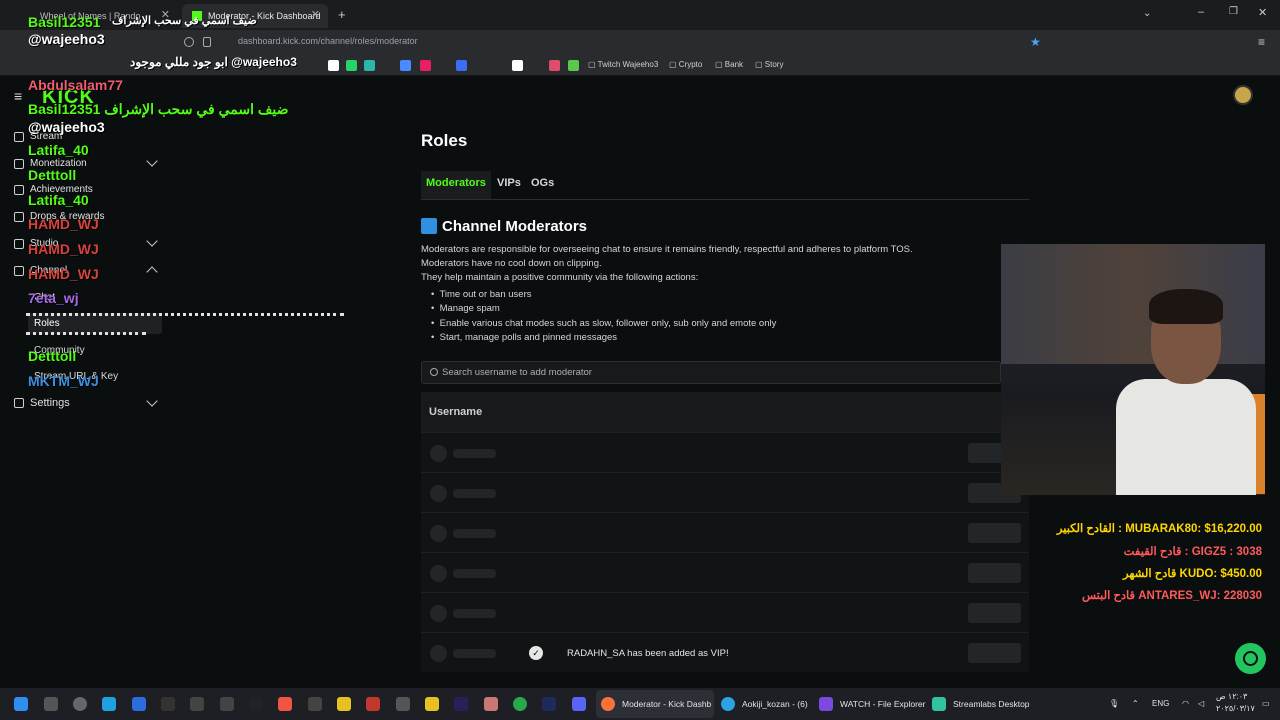 The image size is (1280, 720). I want to click on windows-start-icon, so click(21, 704).